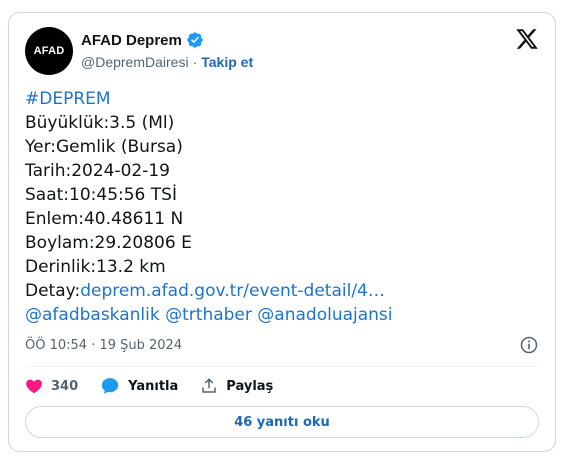 Image resolution: width=576 pixels, height=463 pixels. I want to click on avatar-text: AFAD, so click(49, 51).